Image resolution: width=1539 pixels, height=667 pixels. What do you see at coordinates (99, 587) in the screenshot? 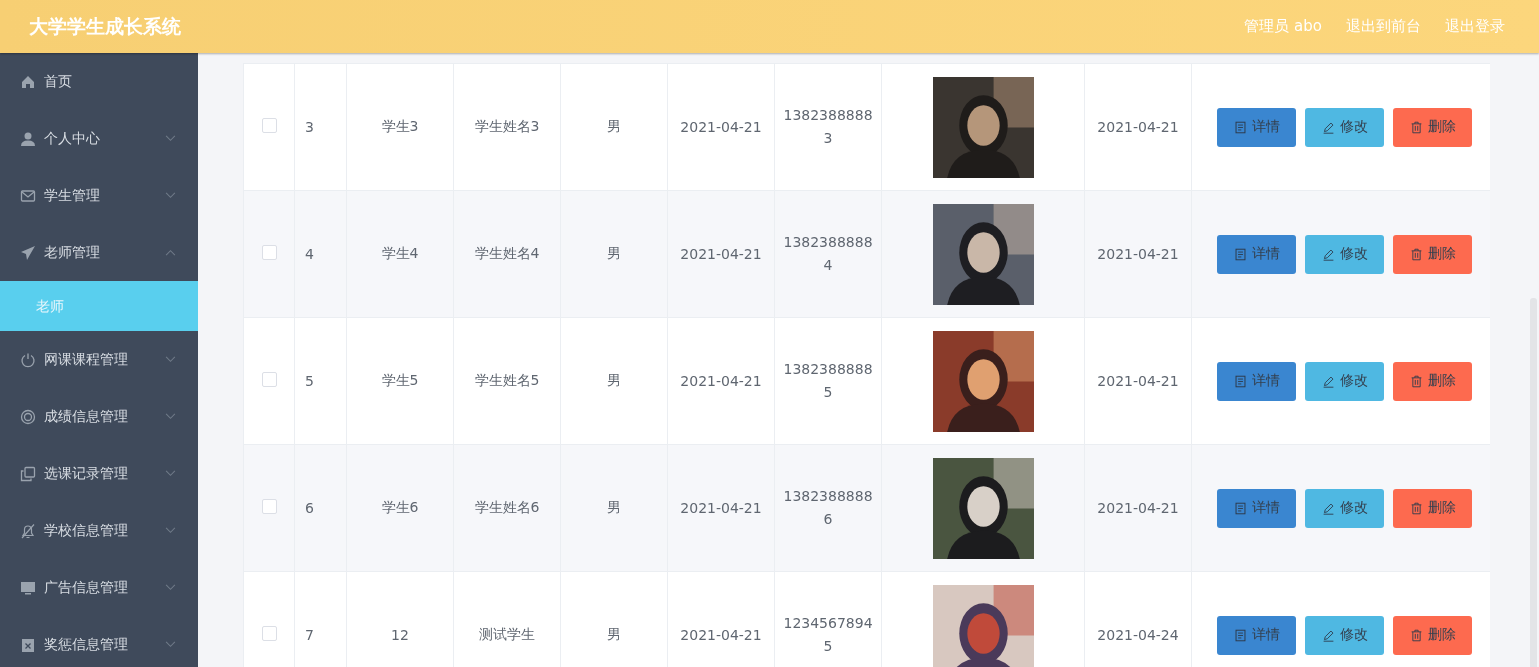
I see `sidebar-item: 广告信息管理` at bounding box center [99, 587].